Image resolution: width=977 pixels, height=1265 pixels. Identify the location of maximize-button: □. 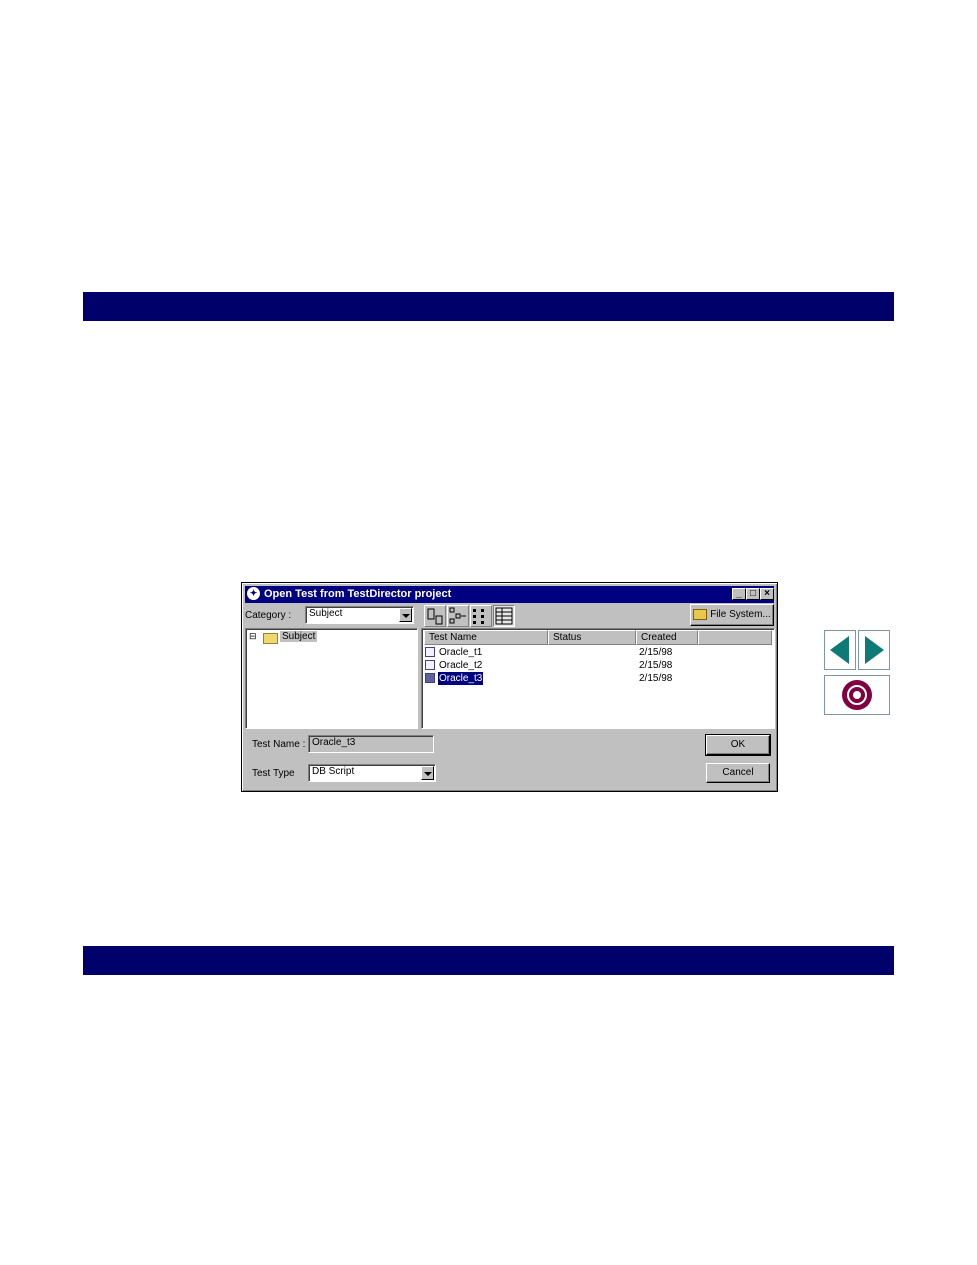
(753, 594).